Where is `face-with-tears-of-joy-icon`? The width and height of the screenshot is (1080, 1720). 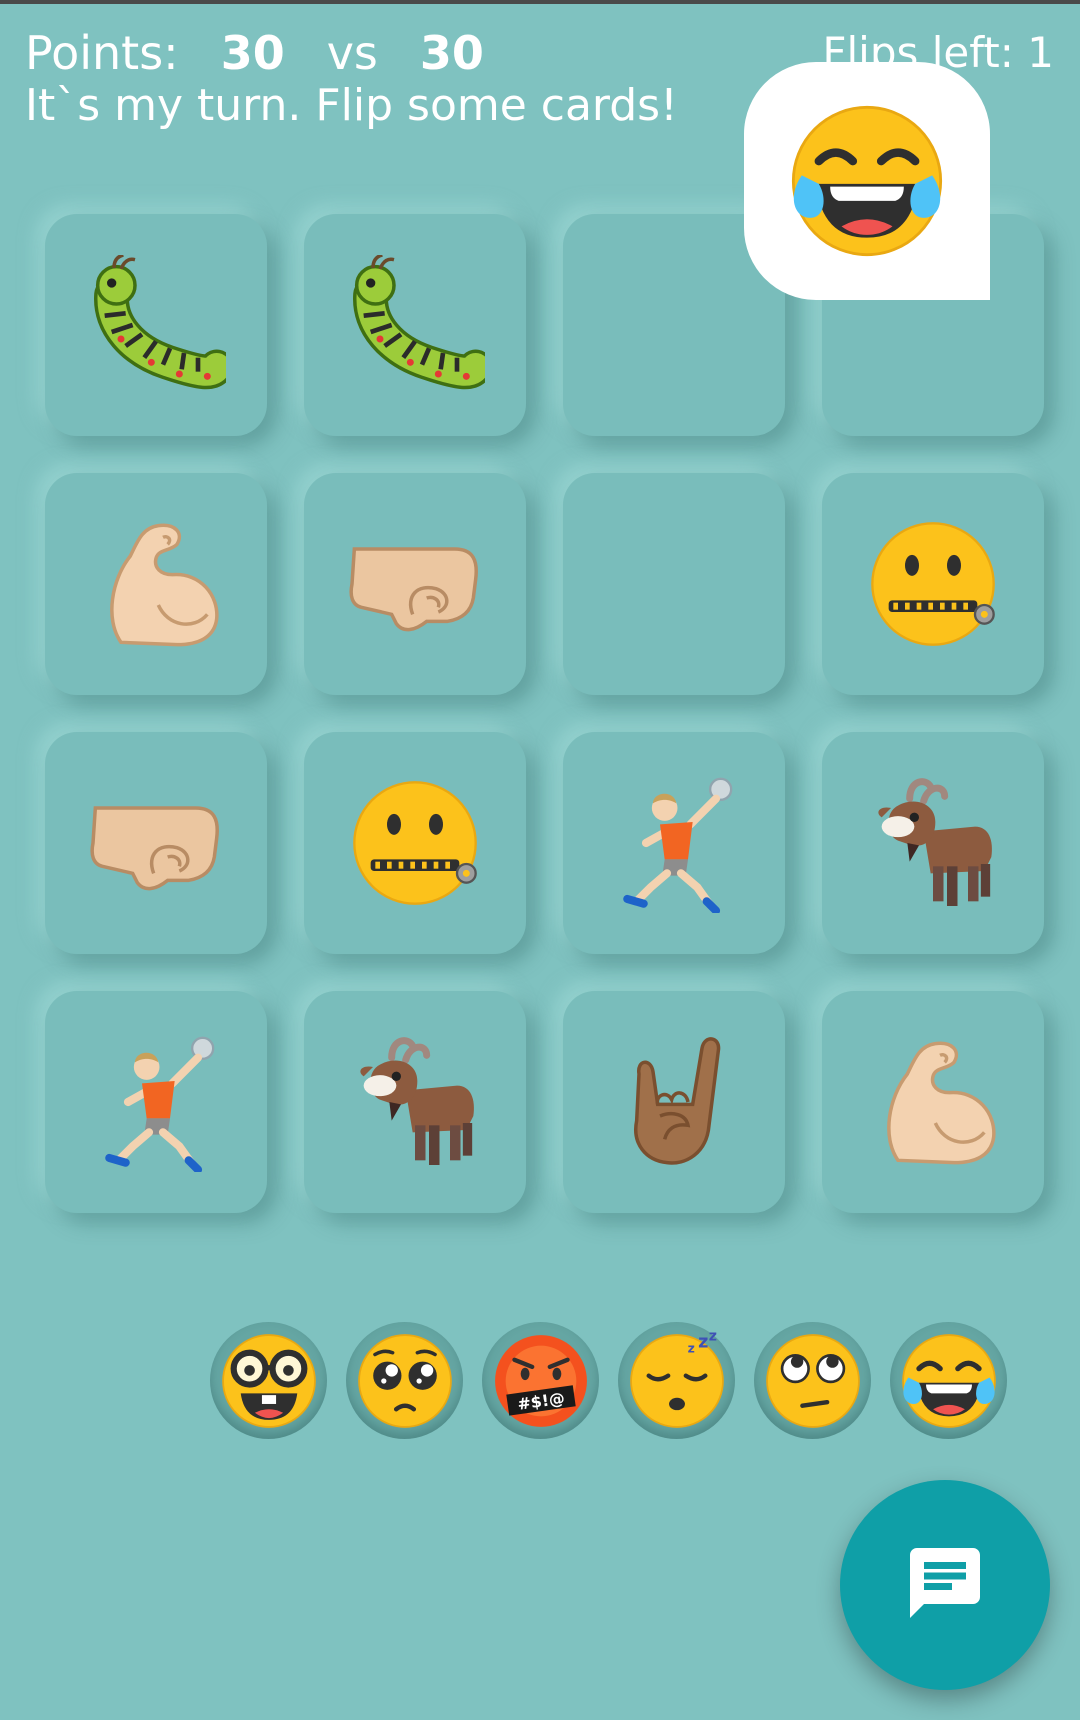 face-with-tears-of-joy-icon is located at coordinates (949, 1381).